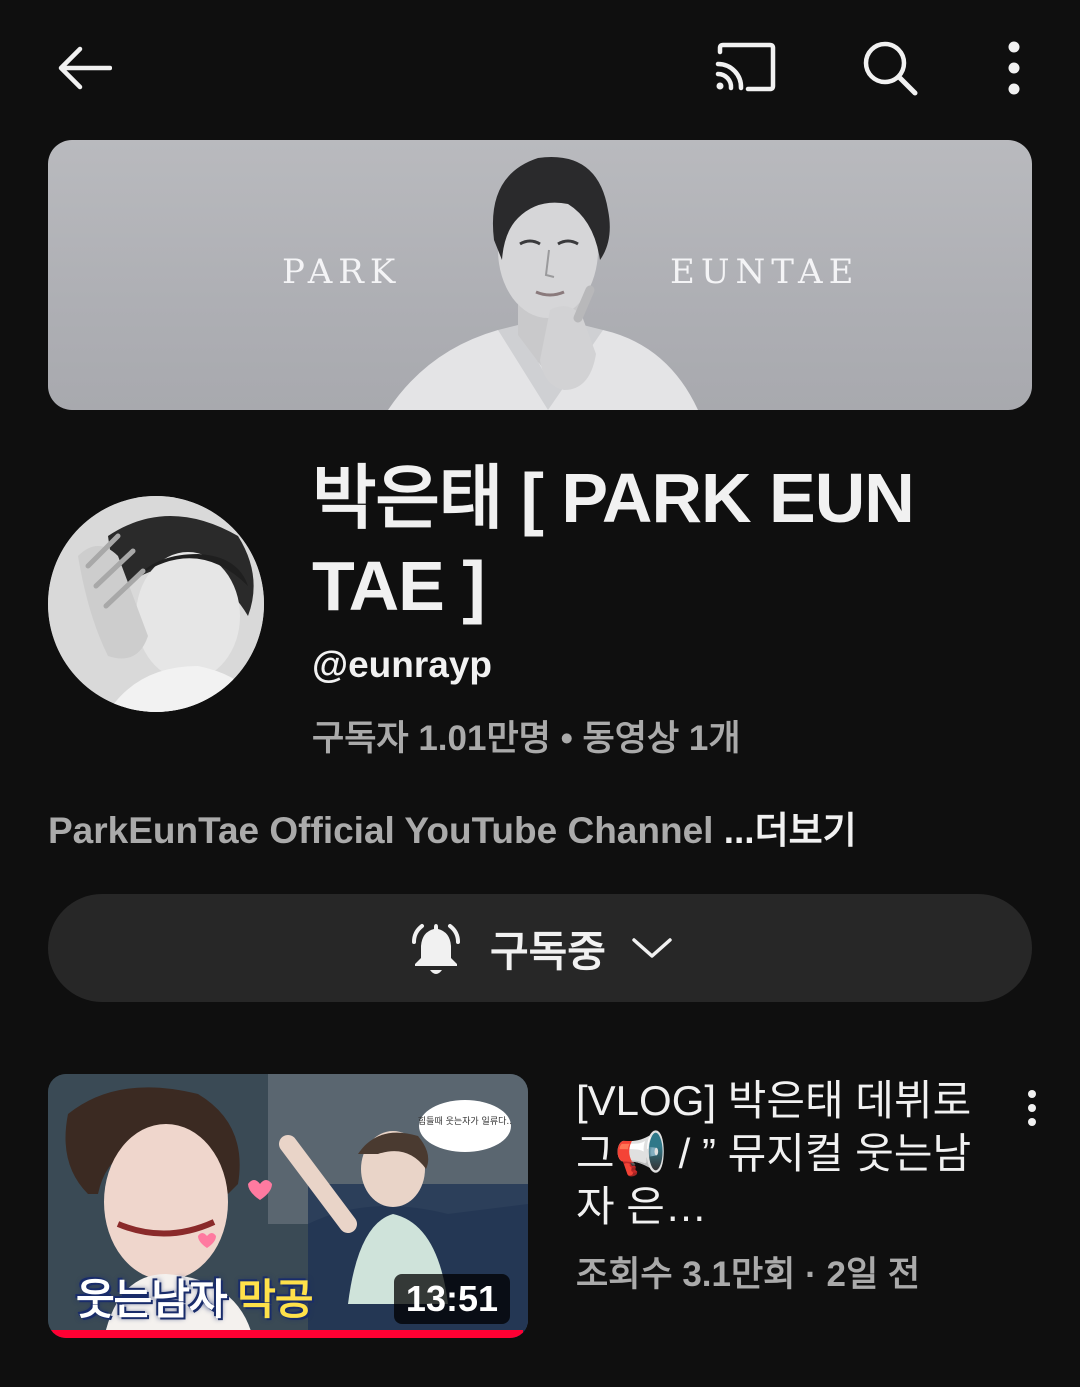 The image size is (1080, 1387). What do you see at coordinates (342, 272) in the screenshot?
I see `banner-text-left: PARK` at bounding box center [342, 272].